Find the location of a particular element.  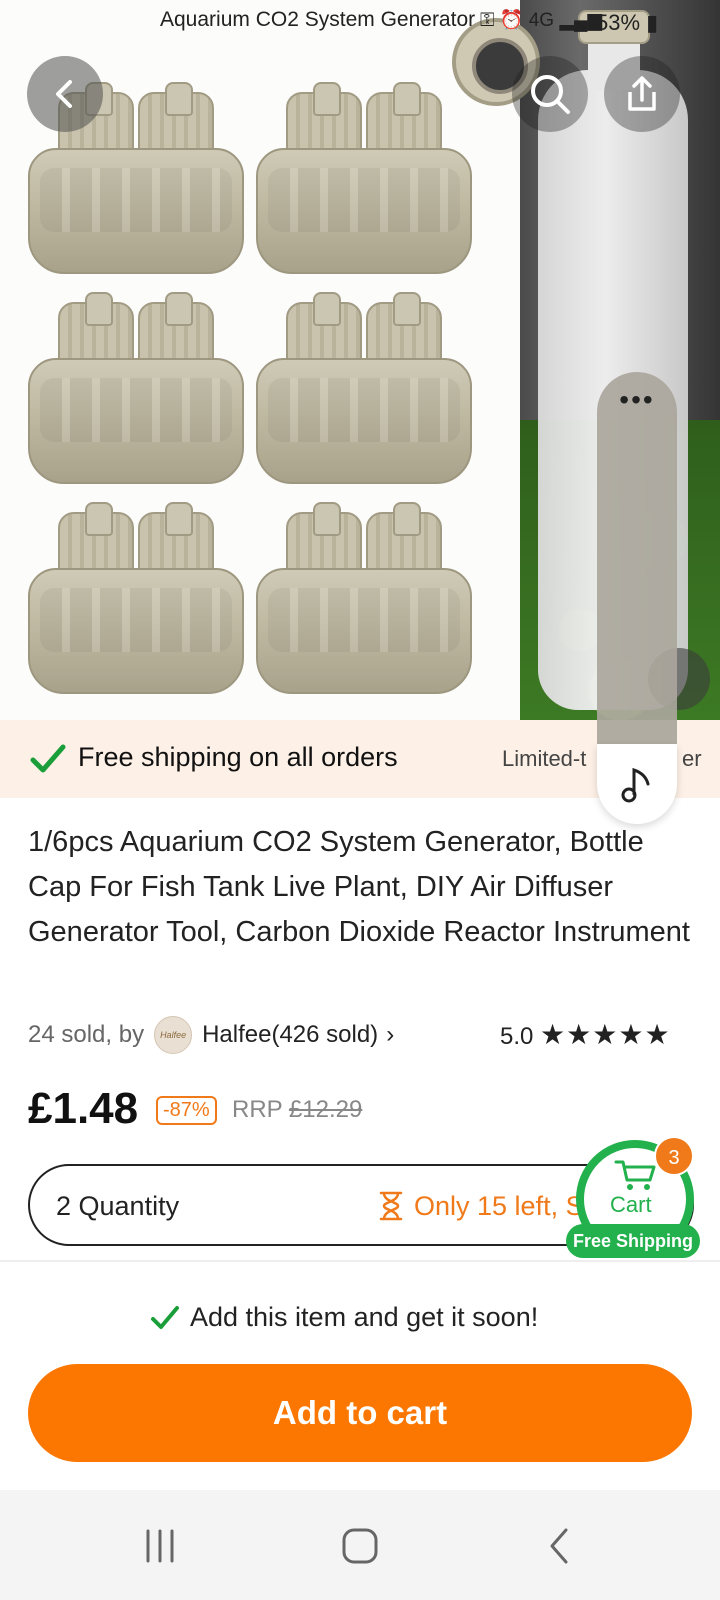

home-icon is located at coordinates (360, 1546).